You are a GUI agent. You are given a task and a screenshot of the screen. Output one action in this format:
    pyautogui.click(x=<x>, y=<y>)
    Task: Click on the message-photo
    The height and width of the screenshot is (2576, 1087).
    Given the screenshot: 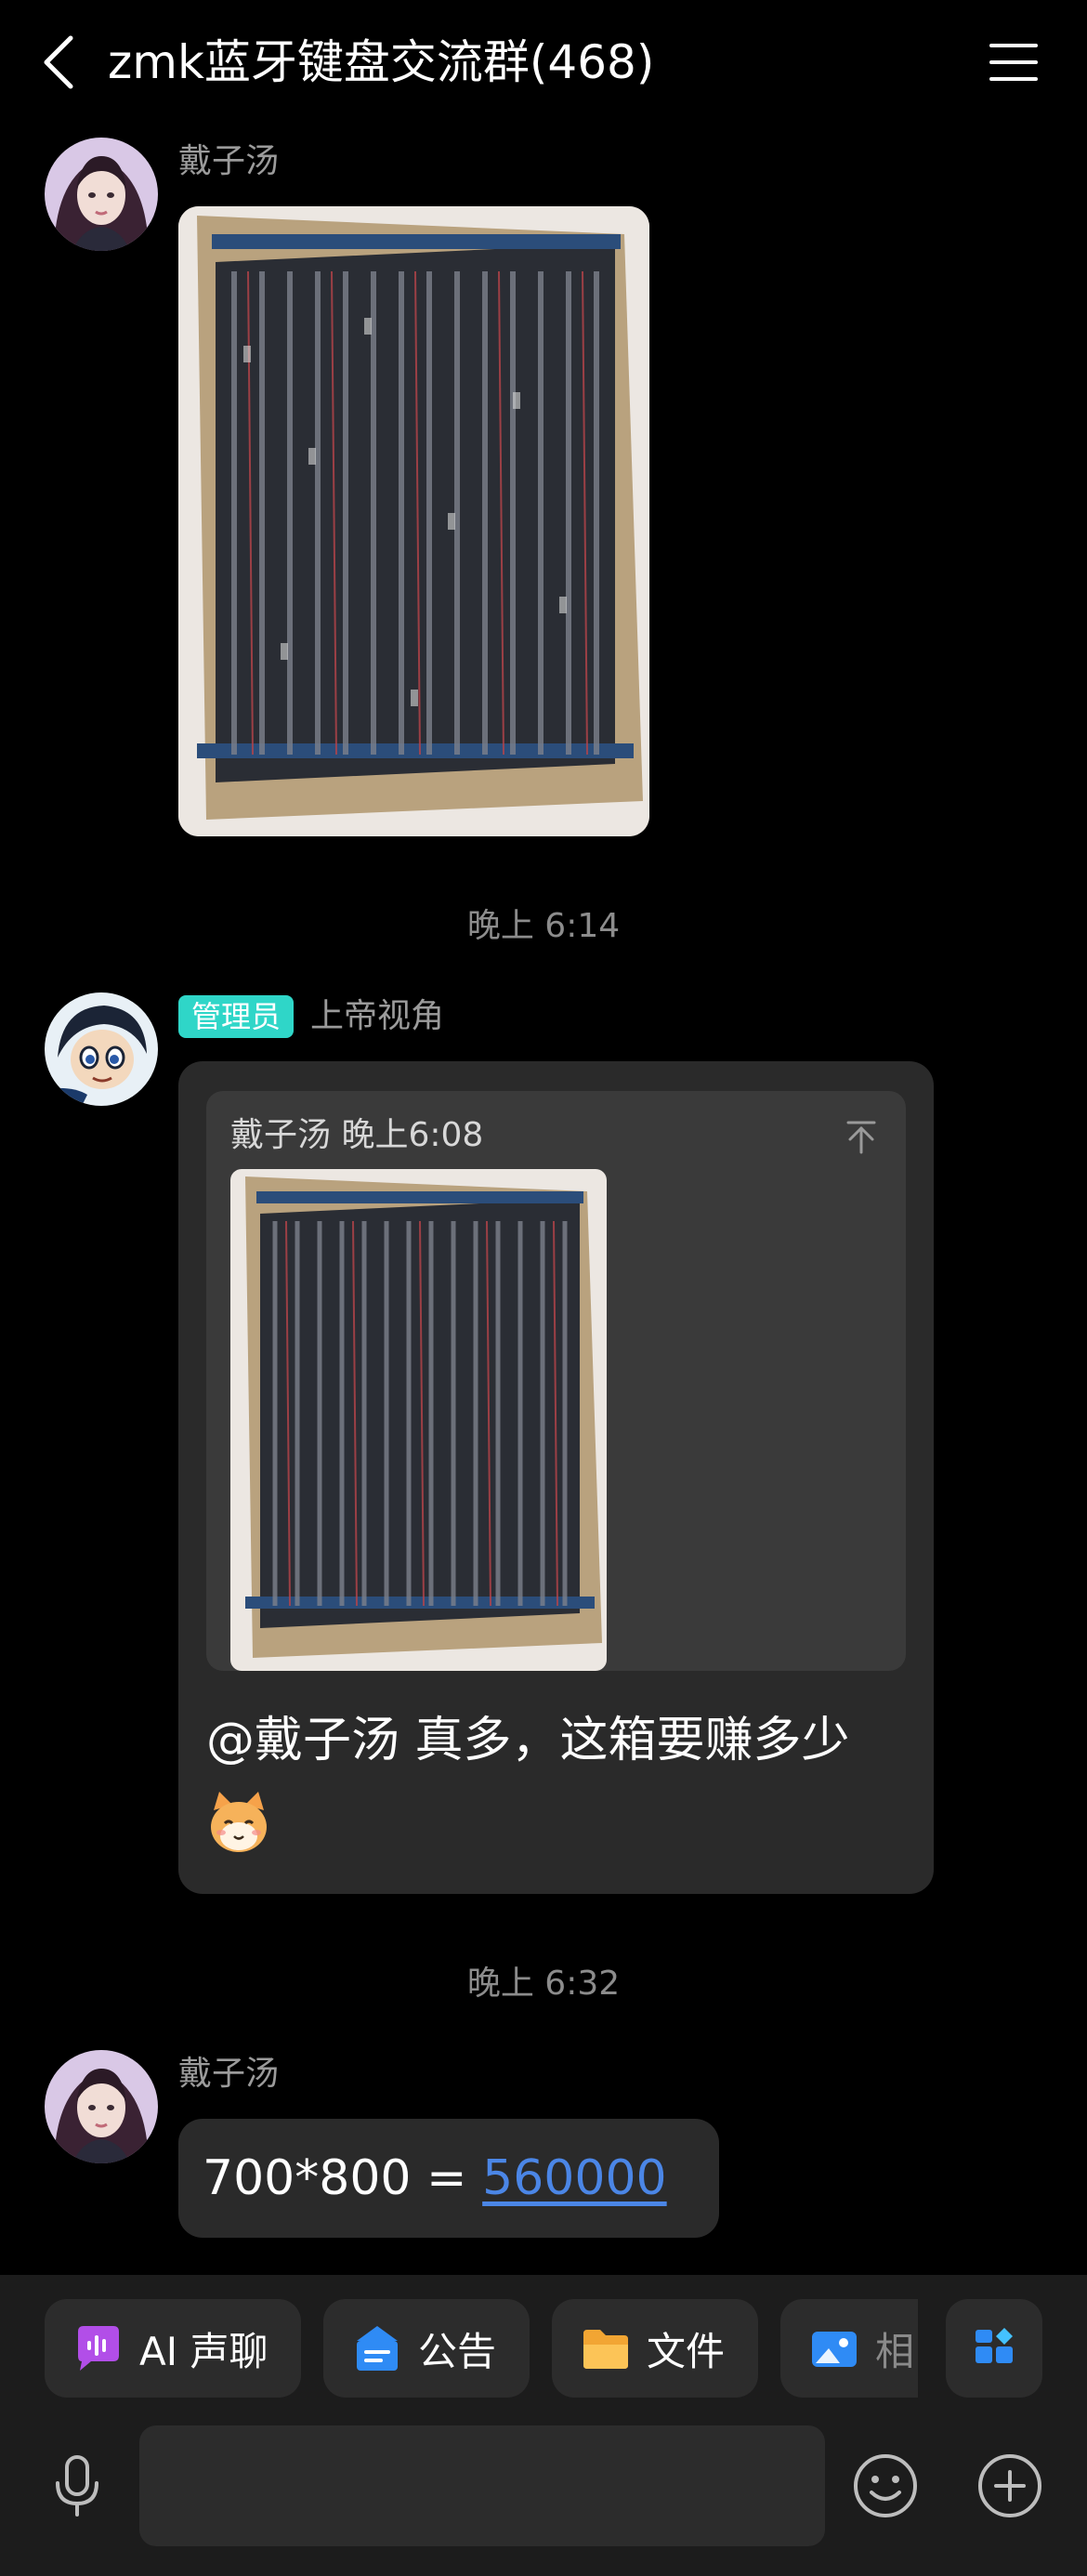 What is the action you would take?
    pyautogui.click(x=413, y=521)
    